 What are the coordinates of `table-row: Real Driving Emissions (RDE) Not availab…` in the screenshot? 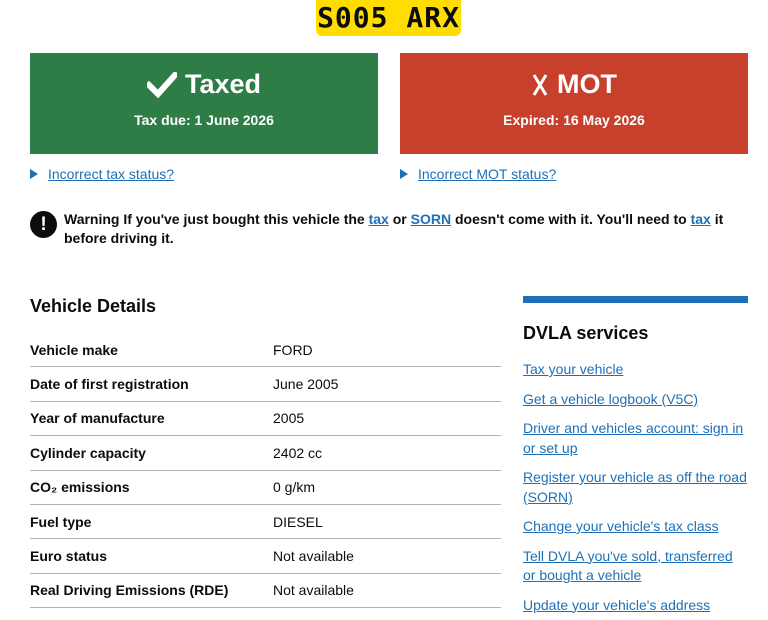 It's located at (265, 591).